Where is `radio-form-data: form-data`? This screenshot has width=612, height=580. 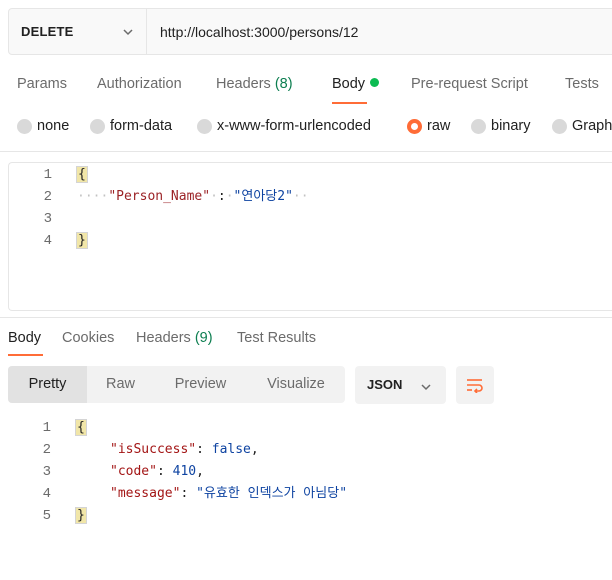 radio-form-data: form-data is located at coordinates (131, 126).